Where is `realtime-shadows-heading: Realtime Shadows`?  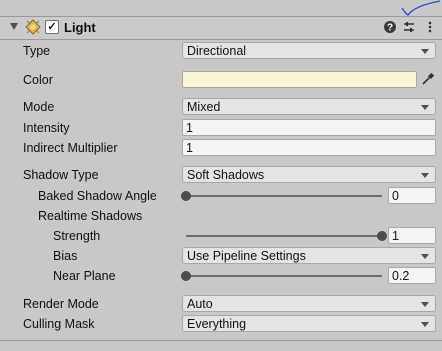 realtime-shadows-heading: Realtime Shadows is located at coordinates (90, 216).